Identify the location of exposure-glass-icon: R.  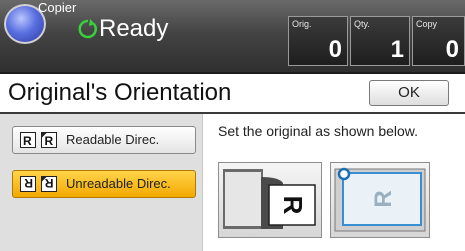
(380, 199).